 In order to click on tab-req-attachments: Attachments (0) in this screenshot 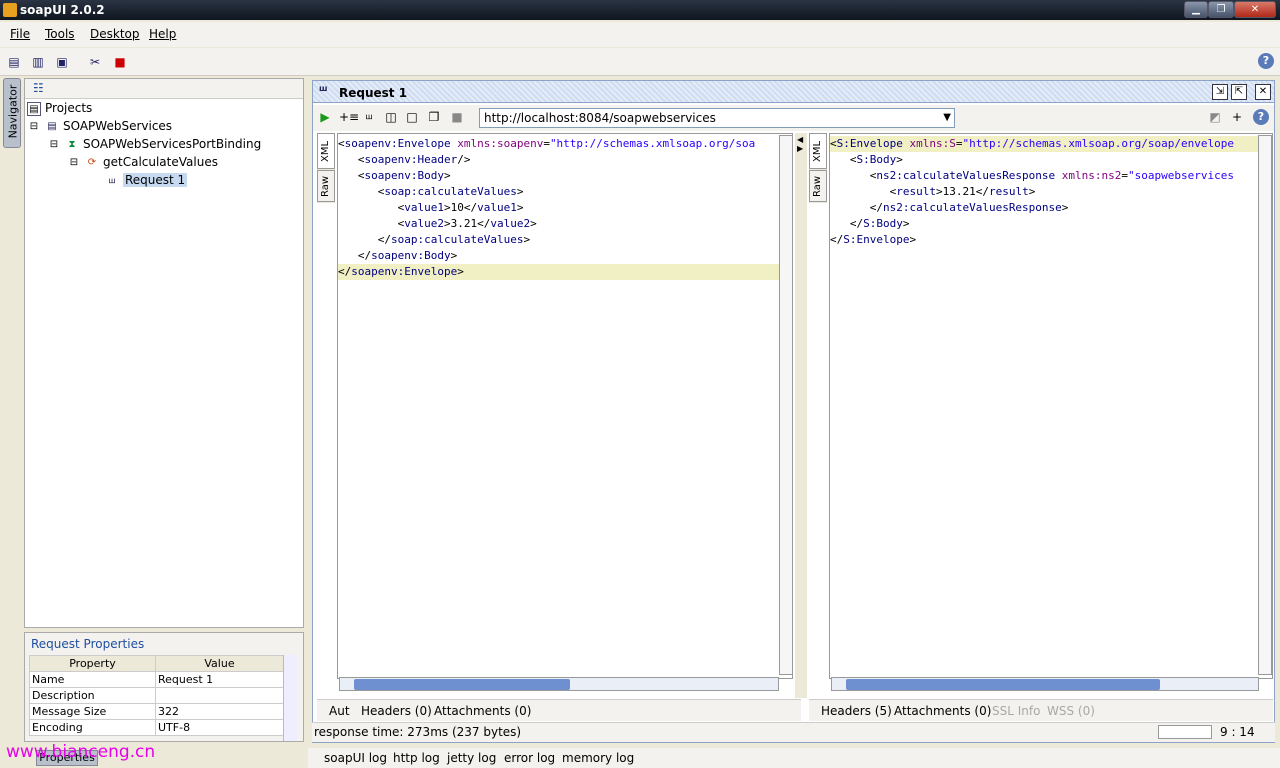, I will do `click(482, 711)`.